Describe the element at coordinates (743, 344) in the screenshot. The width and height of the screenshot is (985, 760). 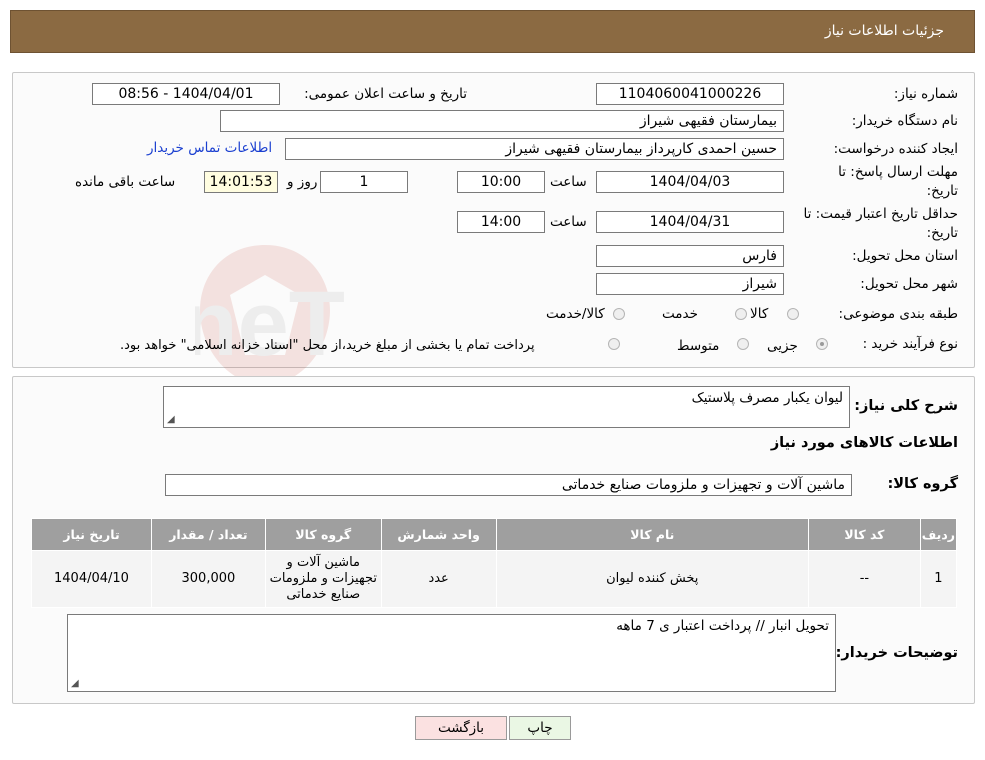
I see `process-radio-medium` at that location.